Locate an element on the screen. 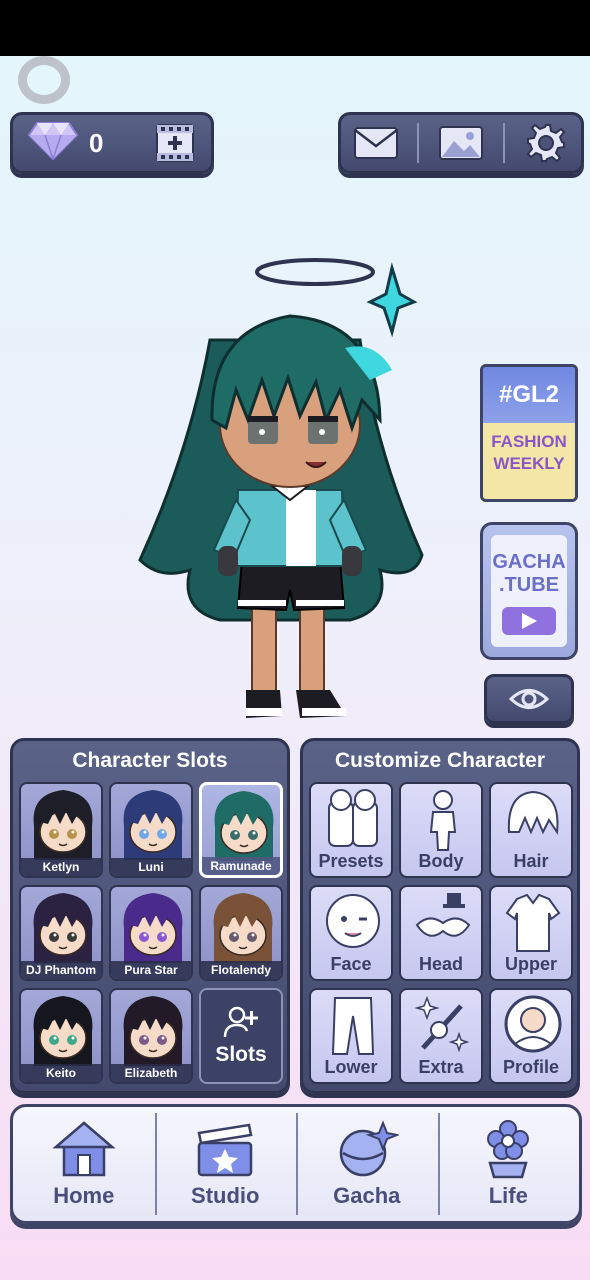  customize-face-button: Face is located at coordinates (351, 933).